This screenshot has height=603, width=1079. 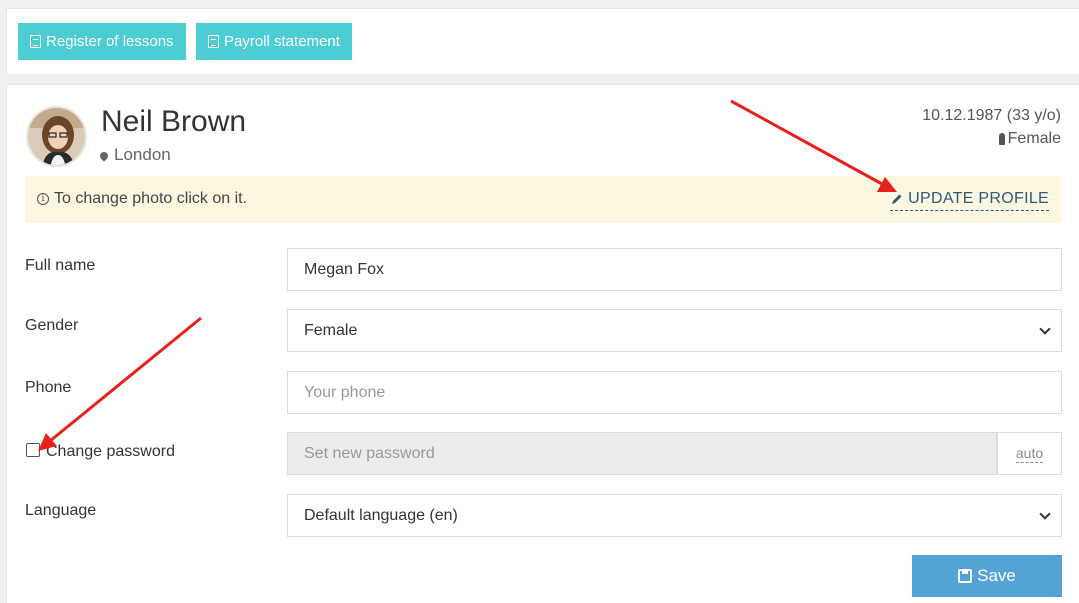 I want to click on profile-gender: Female, so click(x=1029, y=139).